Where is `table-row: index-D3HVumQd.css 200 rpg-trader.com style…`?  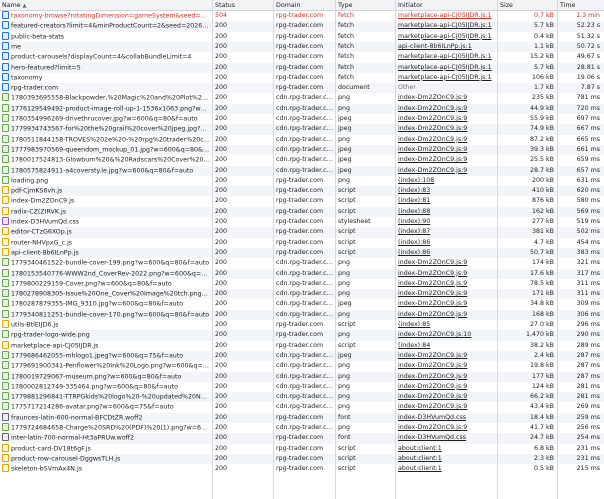
table-row: index-D3HVumQd.css 200 rpg-trader.com style… is located at coordinates (302, 222).